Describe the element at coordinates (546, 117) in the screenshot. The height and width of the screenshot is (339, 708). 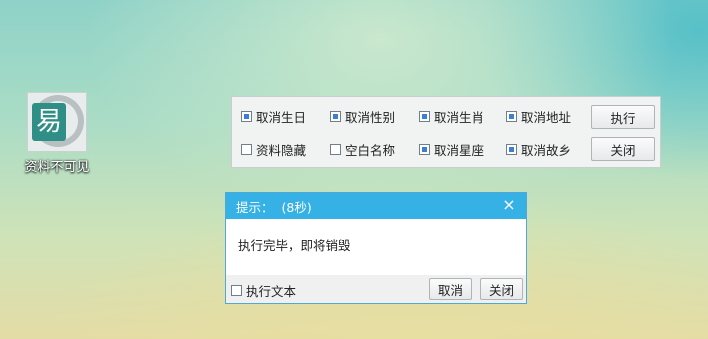
I see `option-label: 取消地址` at that location.